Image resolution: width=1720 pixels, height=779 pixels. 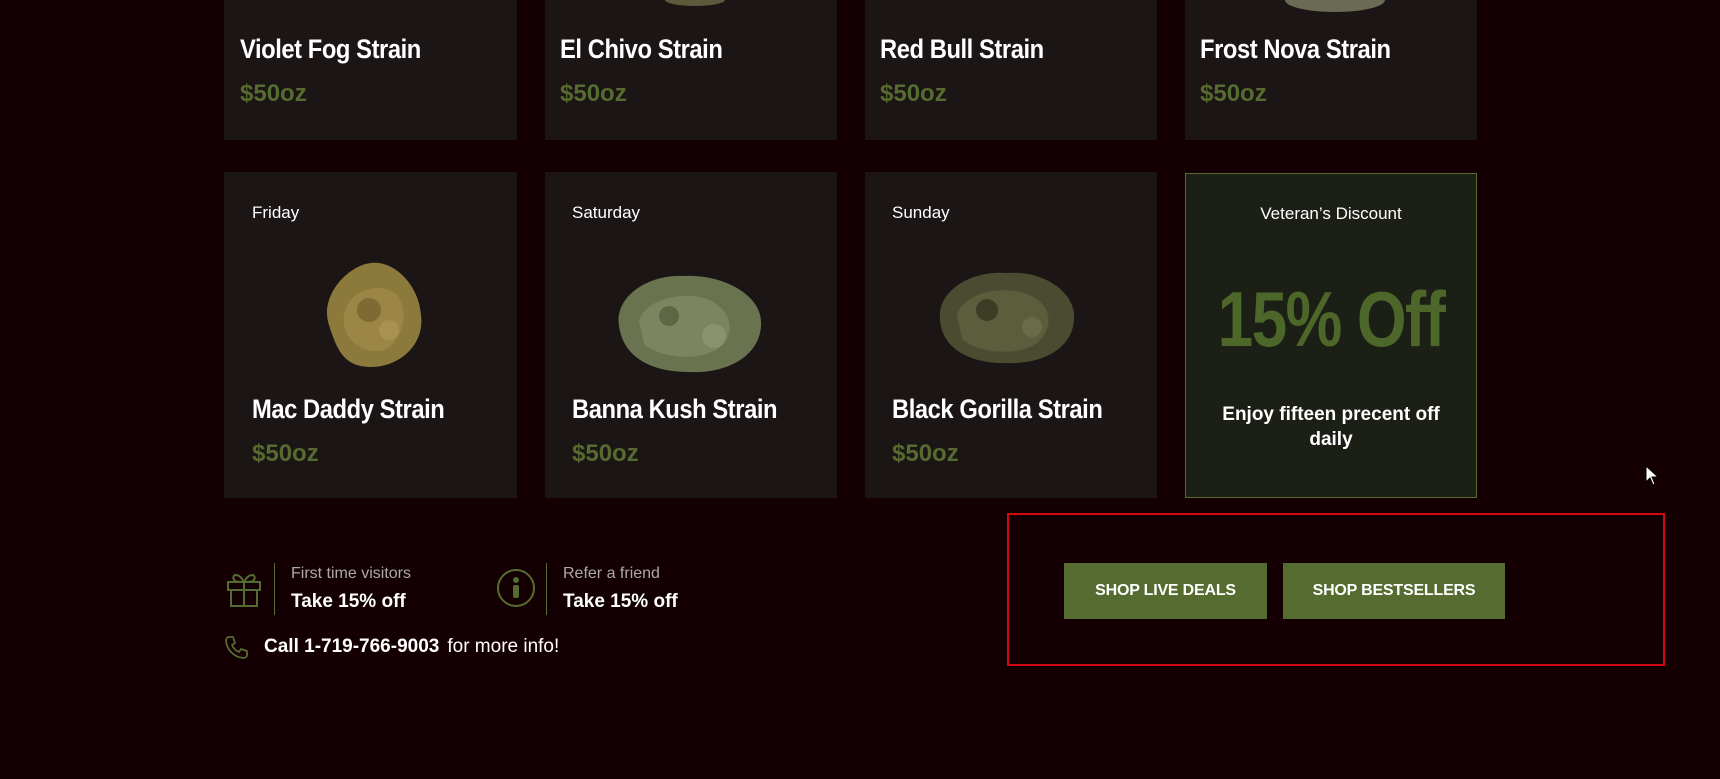 I want to click on mouse-cursor-icon, so click(x=1652, y=475).